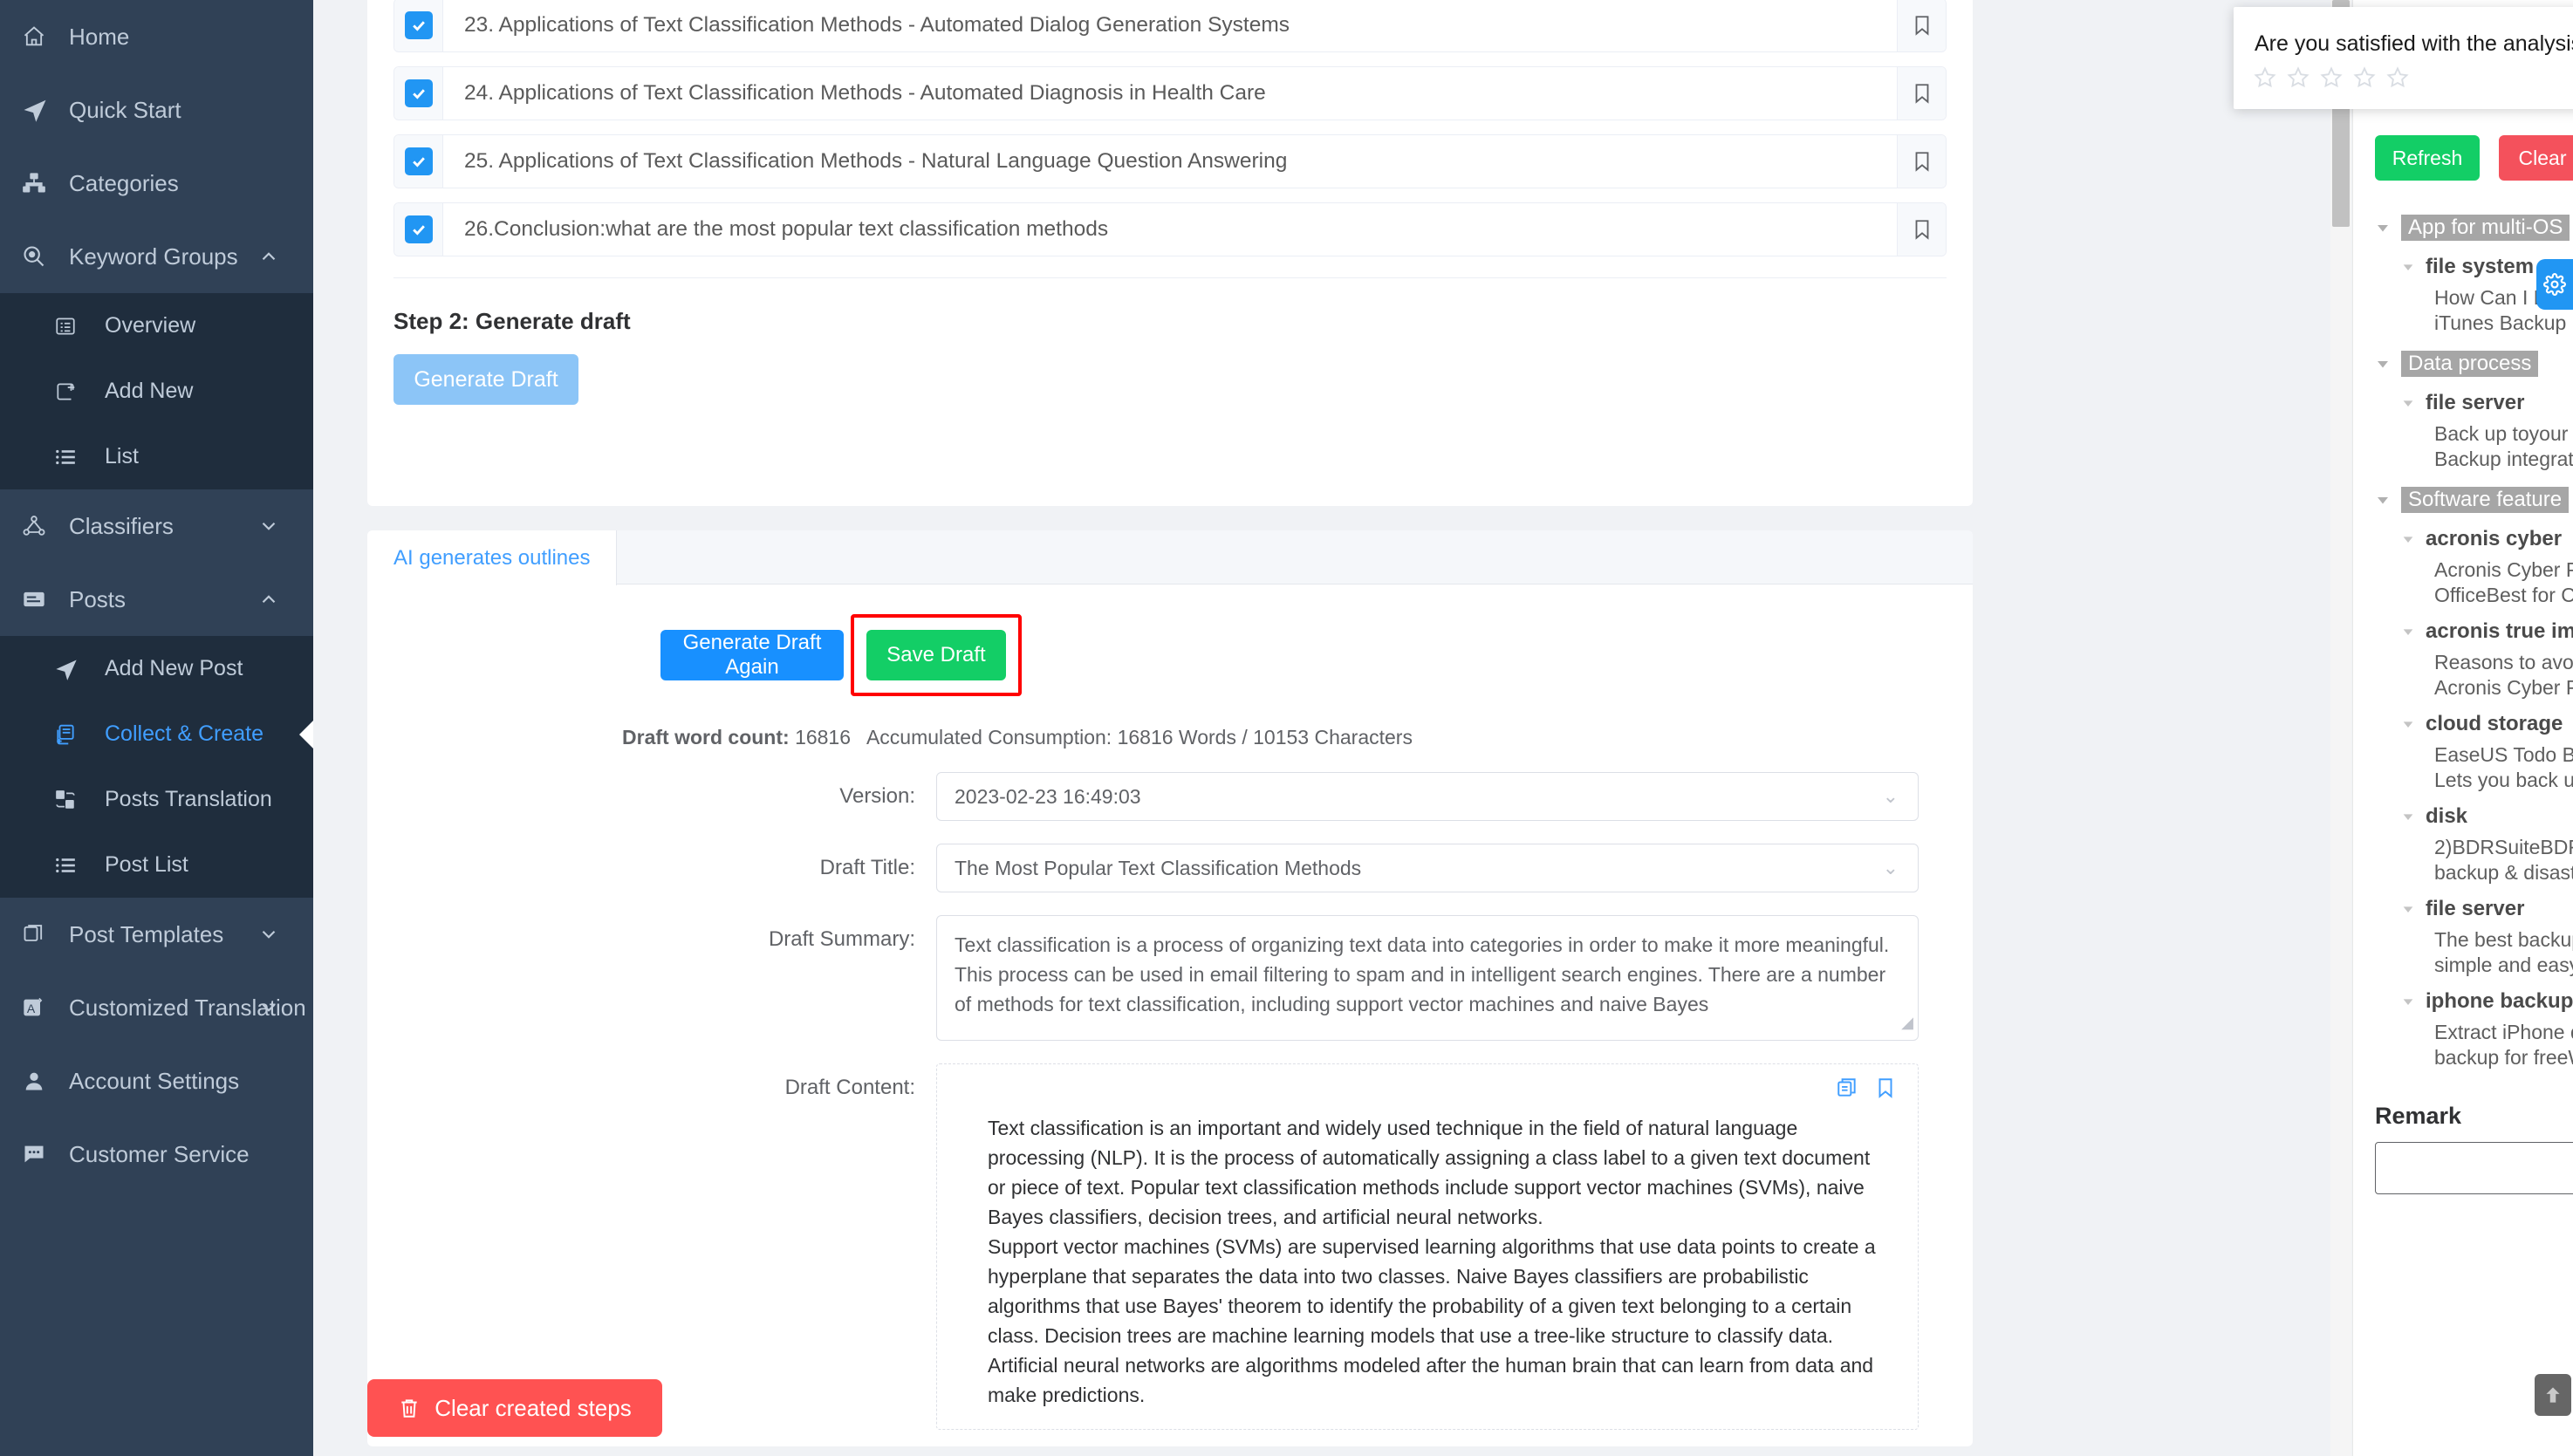  What do you see at coordinates (269, 934) in the screenshot?
I see `chevron-down-icon` at bounding box center [269, 934].